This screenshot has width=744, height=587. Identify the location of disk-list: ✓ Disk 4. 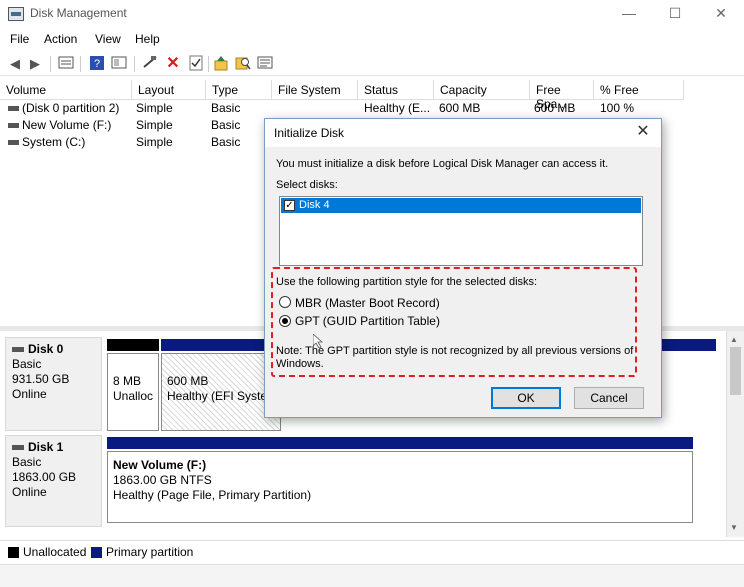
(461, 231).